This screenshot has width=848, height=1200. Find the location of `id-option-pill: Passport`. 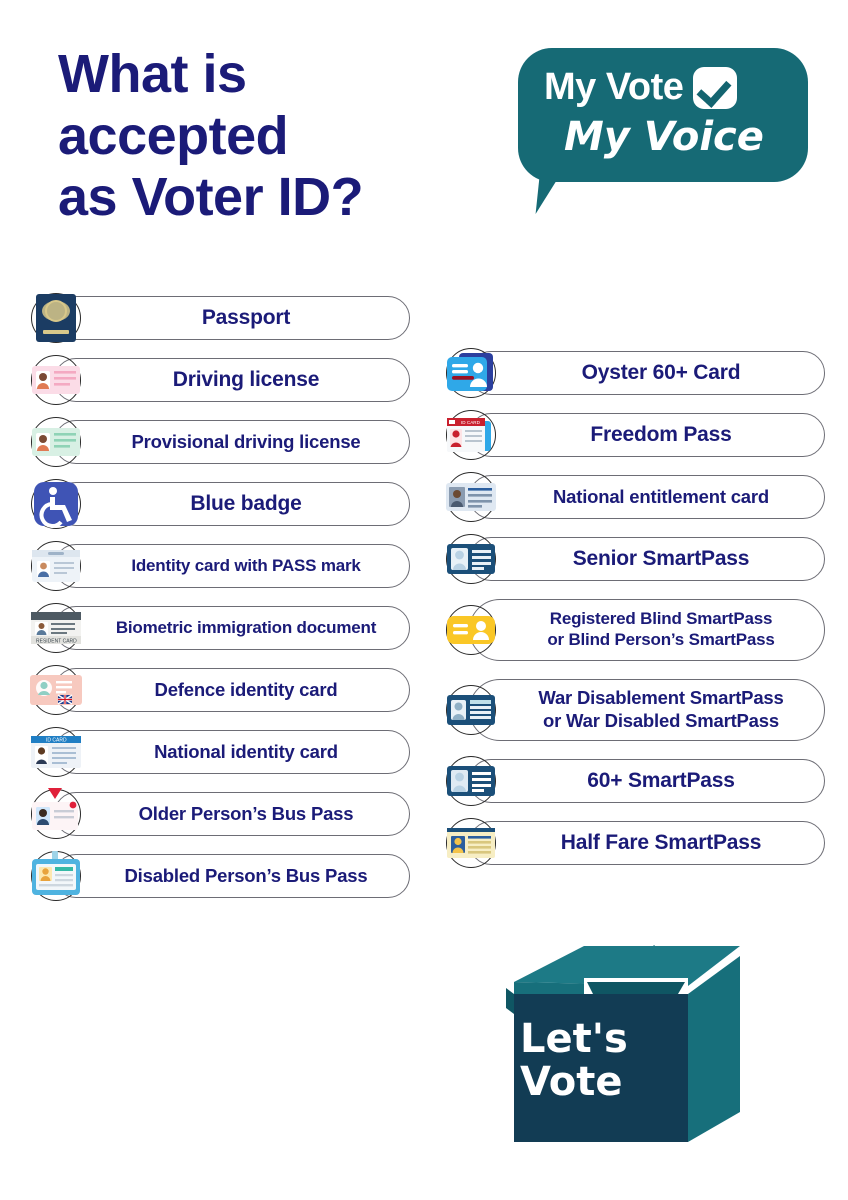

id-option-pill: Passport is located at coordinates (232, 318).